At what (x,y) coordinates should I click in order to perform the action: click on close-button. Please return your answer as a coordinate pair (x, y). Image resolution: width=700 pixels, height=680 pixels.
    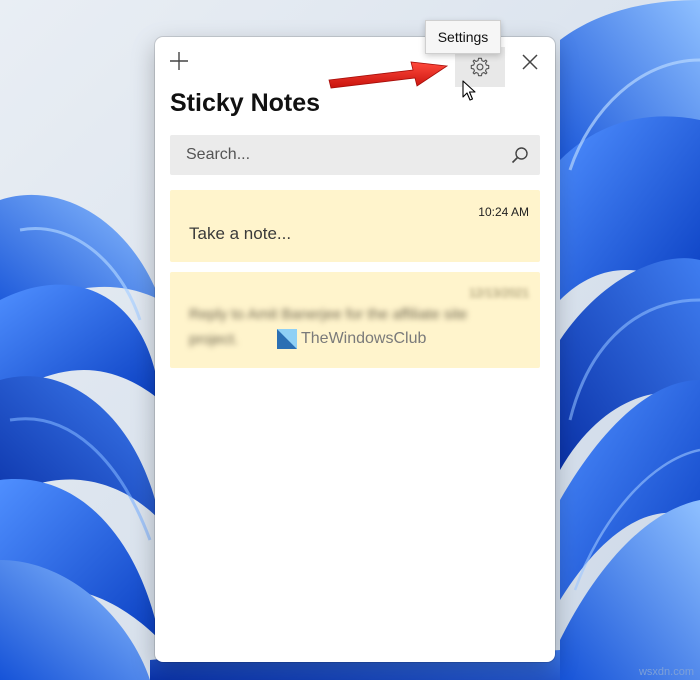
    Looking at the image, I should click on (530, 62).